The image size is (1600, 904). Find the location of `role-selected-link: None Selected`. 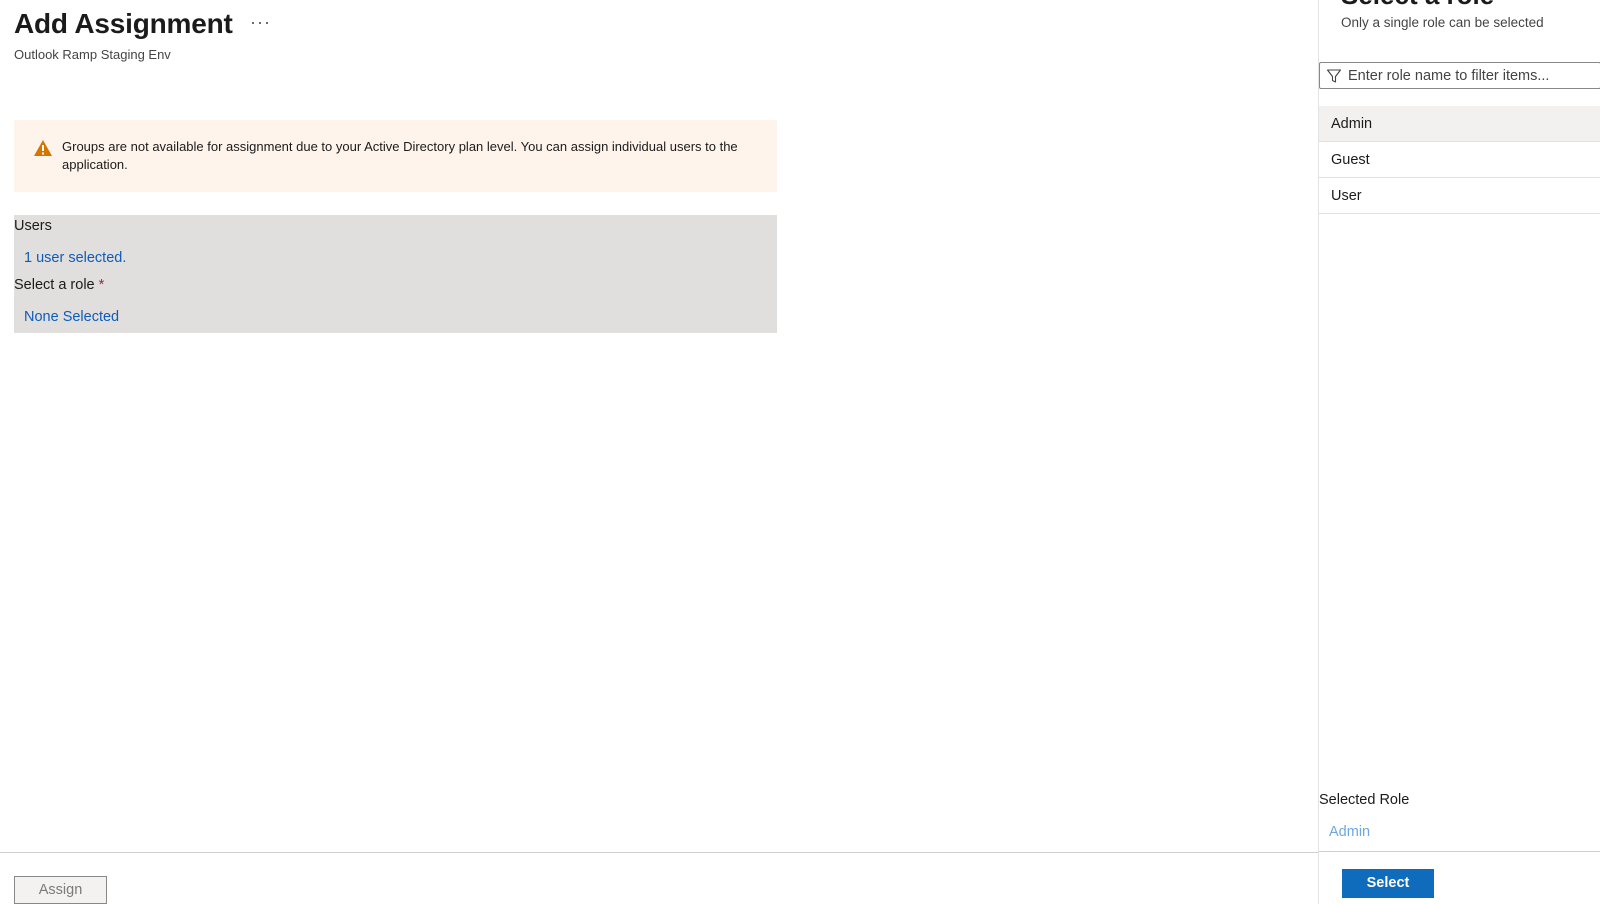

role-selected-link: None Selected is located at coordinates (71, 317).